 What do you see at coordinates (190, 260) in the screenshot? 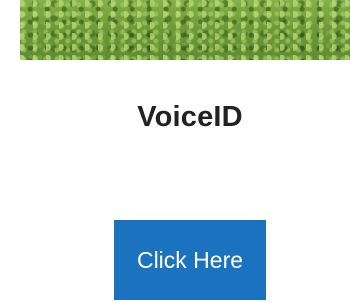
I see `click-here-button: Click Here` at bounding box center [190, 260].